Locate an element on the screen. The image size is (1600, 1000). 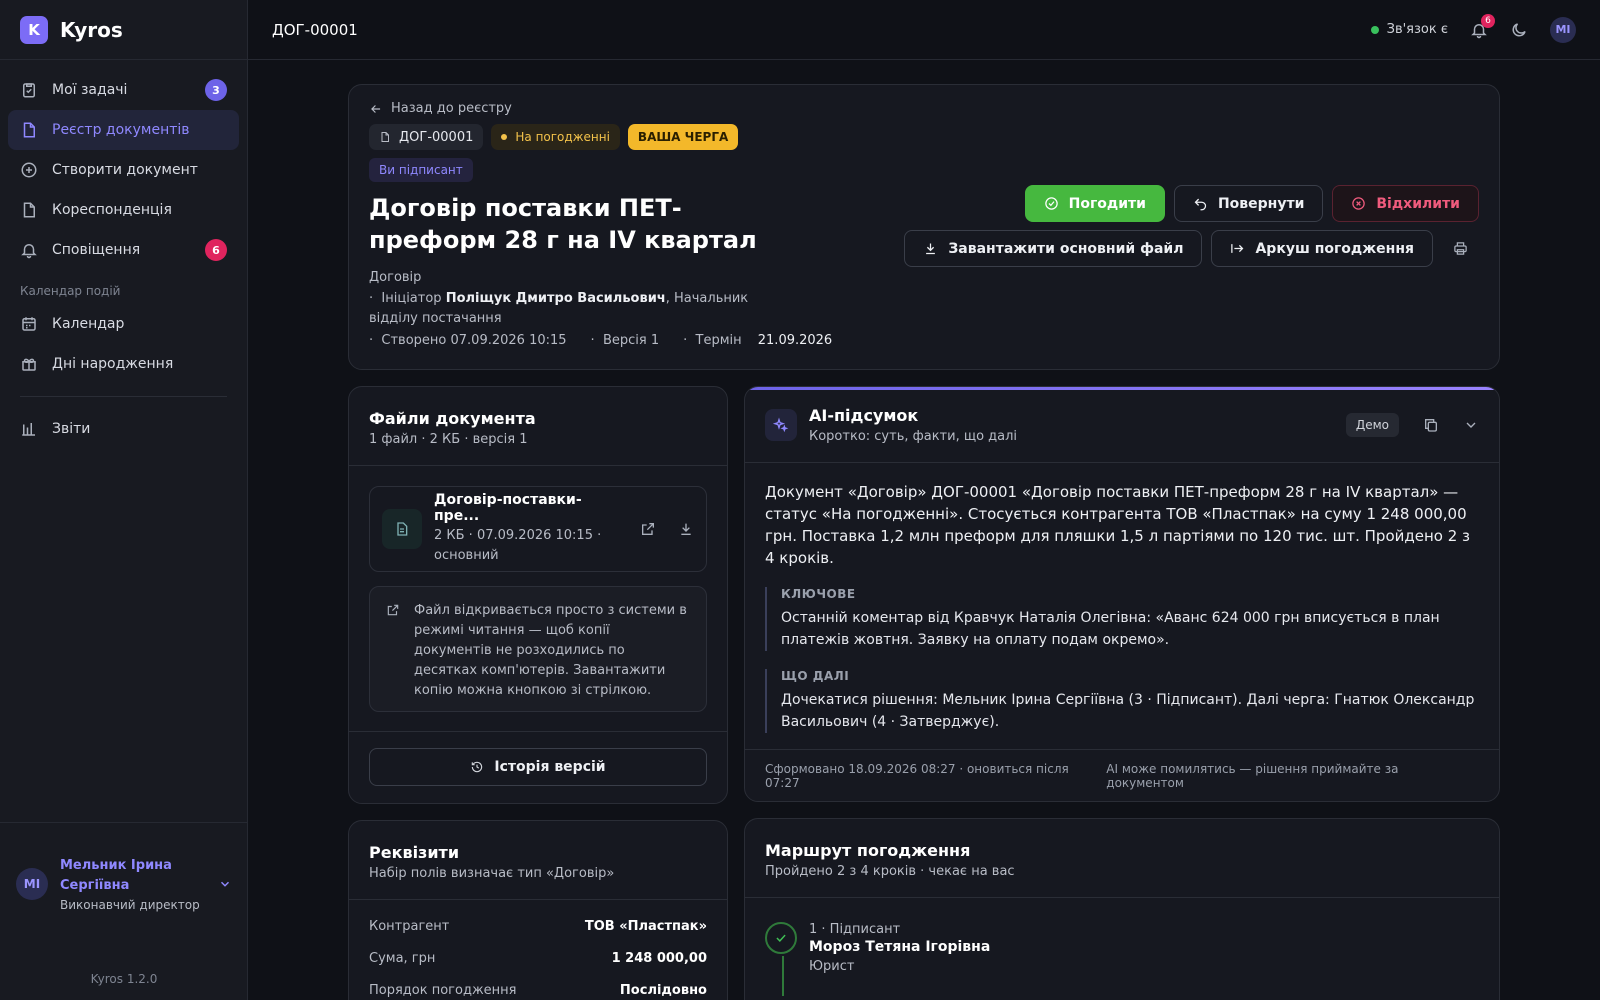
requisites-subtitle: Набір полів визначає тип «Договір» is located at coordinates (492, 873).